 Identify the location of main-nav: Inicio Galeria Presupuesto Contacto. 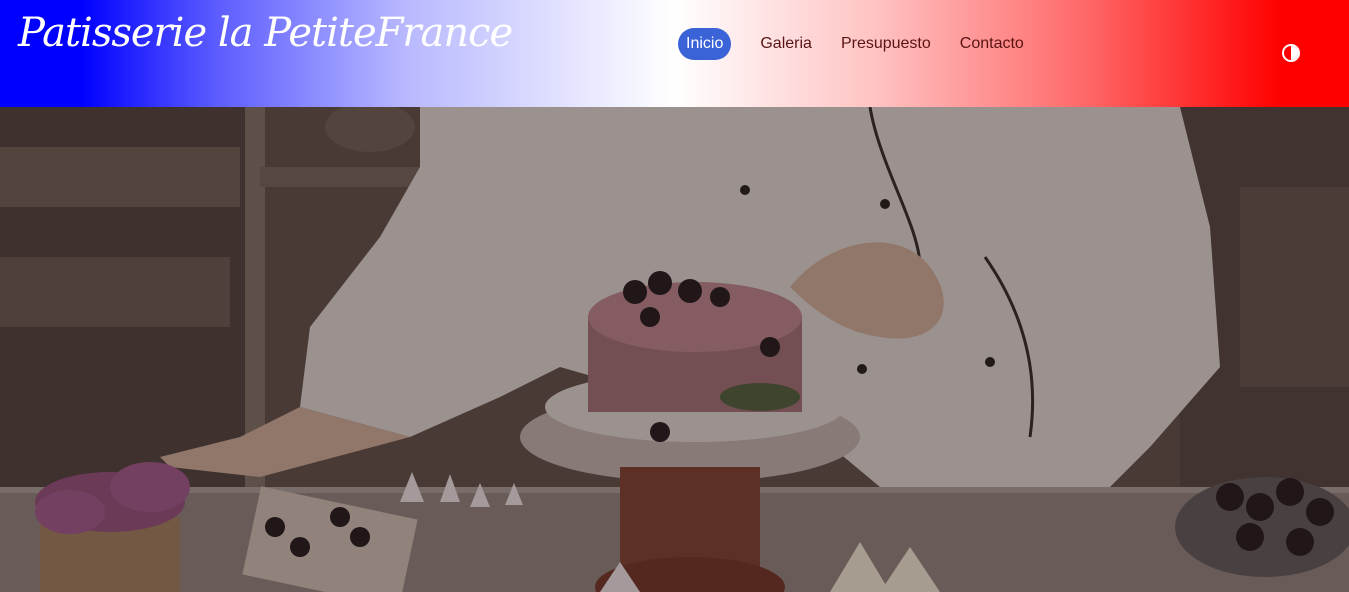
(861, 44).